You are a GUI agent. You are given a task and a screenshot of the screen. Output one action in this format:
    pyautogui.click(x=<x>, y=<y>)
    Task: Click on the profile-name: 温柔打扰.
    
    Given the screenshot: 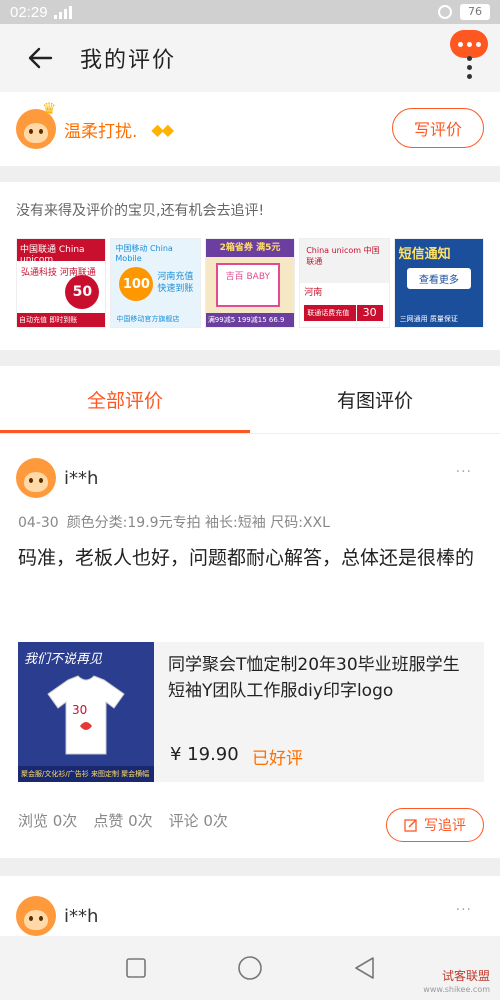 What is the action you would take?
    pyautogui.click(x=101, y=131)
    